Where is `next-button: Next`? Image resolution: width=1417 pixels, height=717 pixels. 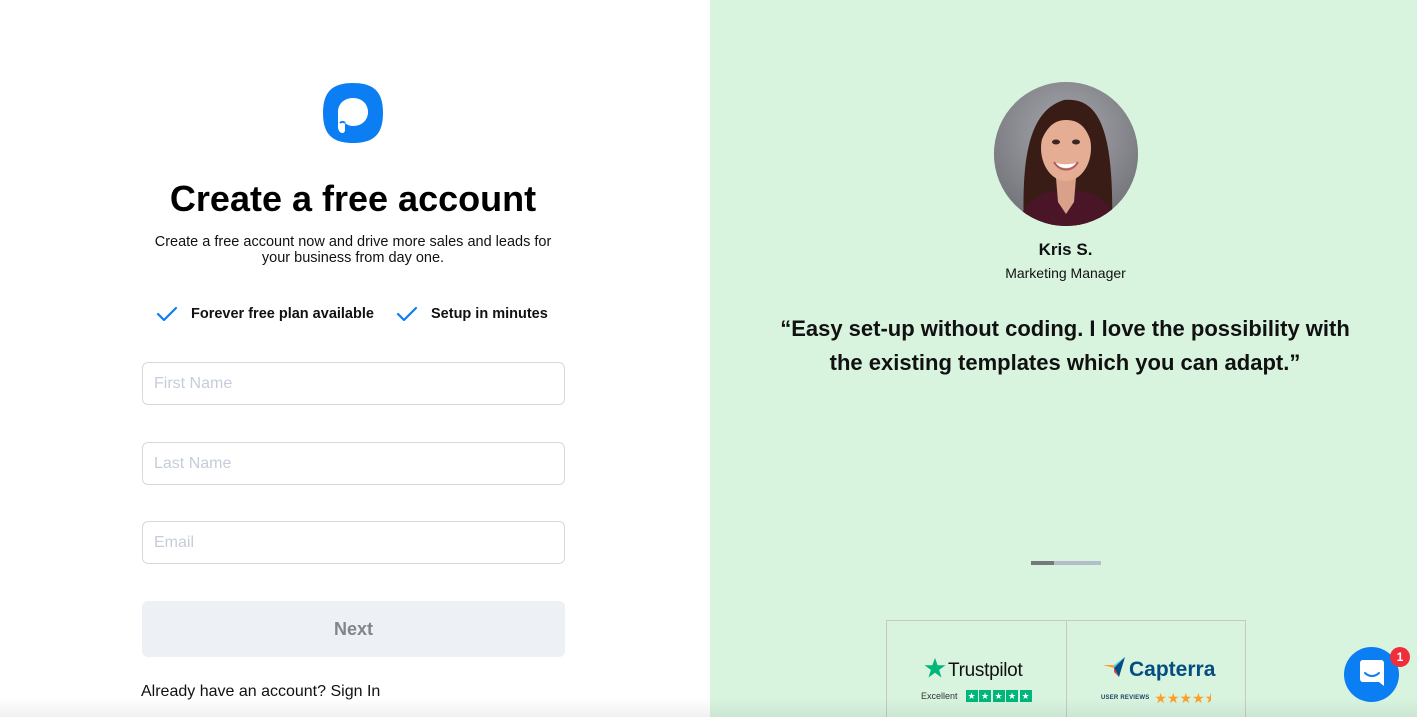 next-button: Next is located at coordinates (353, 629).